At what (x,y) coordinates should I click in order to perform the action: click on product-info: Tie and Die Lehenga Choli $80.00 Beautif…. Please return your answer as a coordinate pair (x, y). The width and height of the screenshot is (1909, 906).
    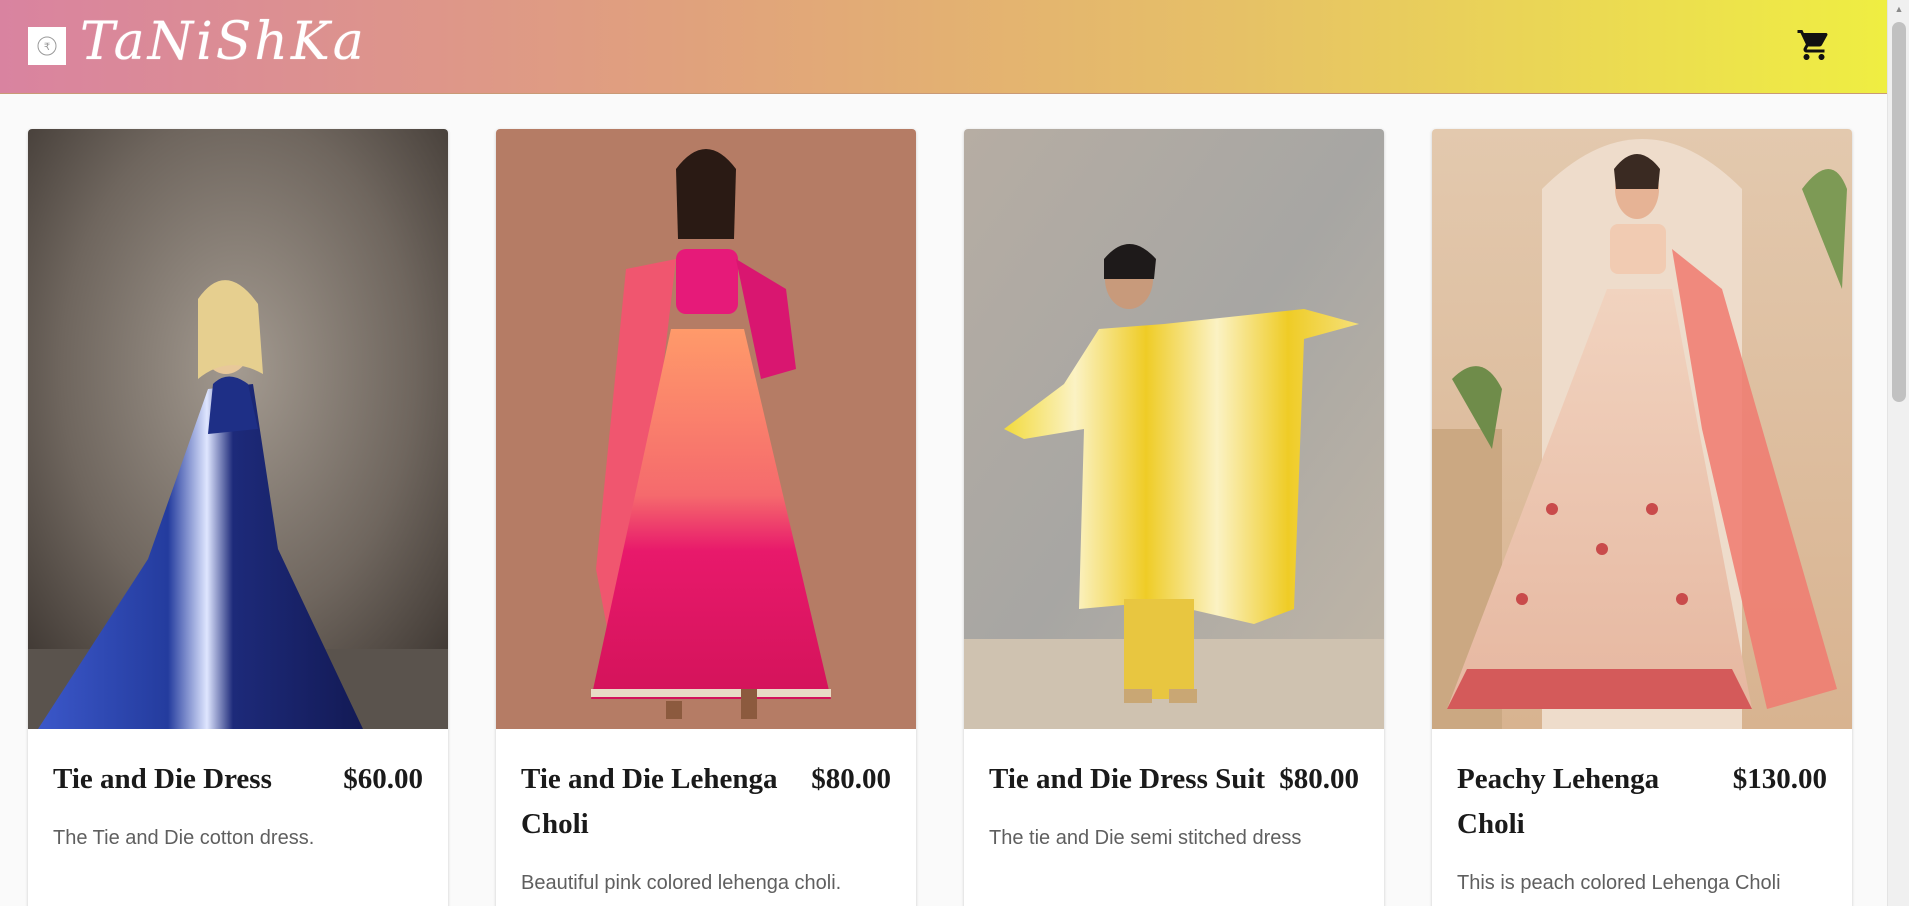
    Looking at the image, I should click on (706, 813).